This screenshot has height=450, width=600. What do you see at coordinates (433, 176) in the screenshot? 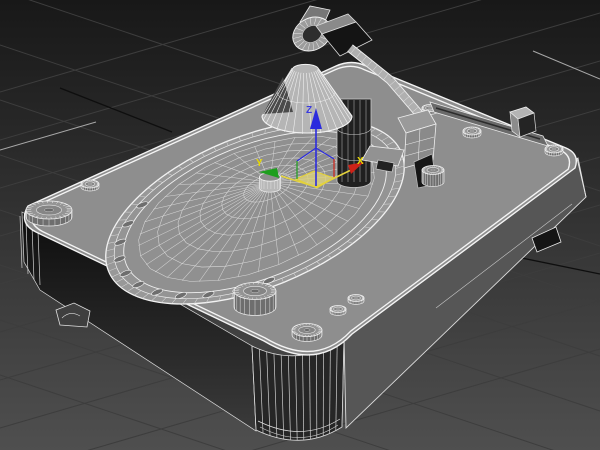
I see `tonearm-rest-knob` at bounding box center [433, 176].